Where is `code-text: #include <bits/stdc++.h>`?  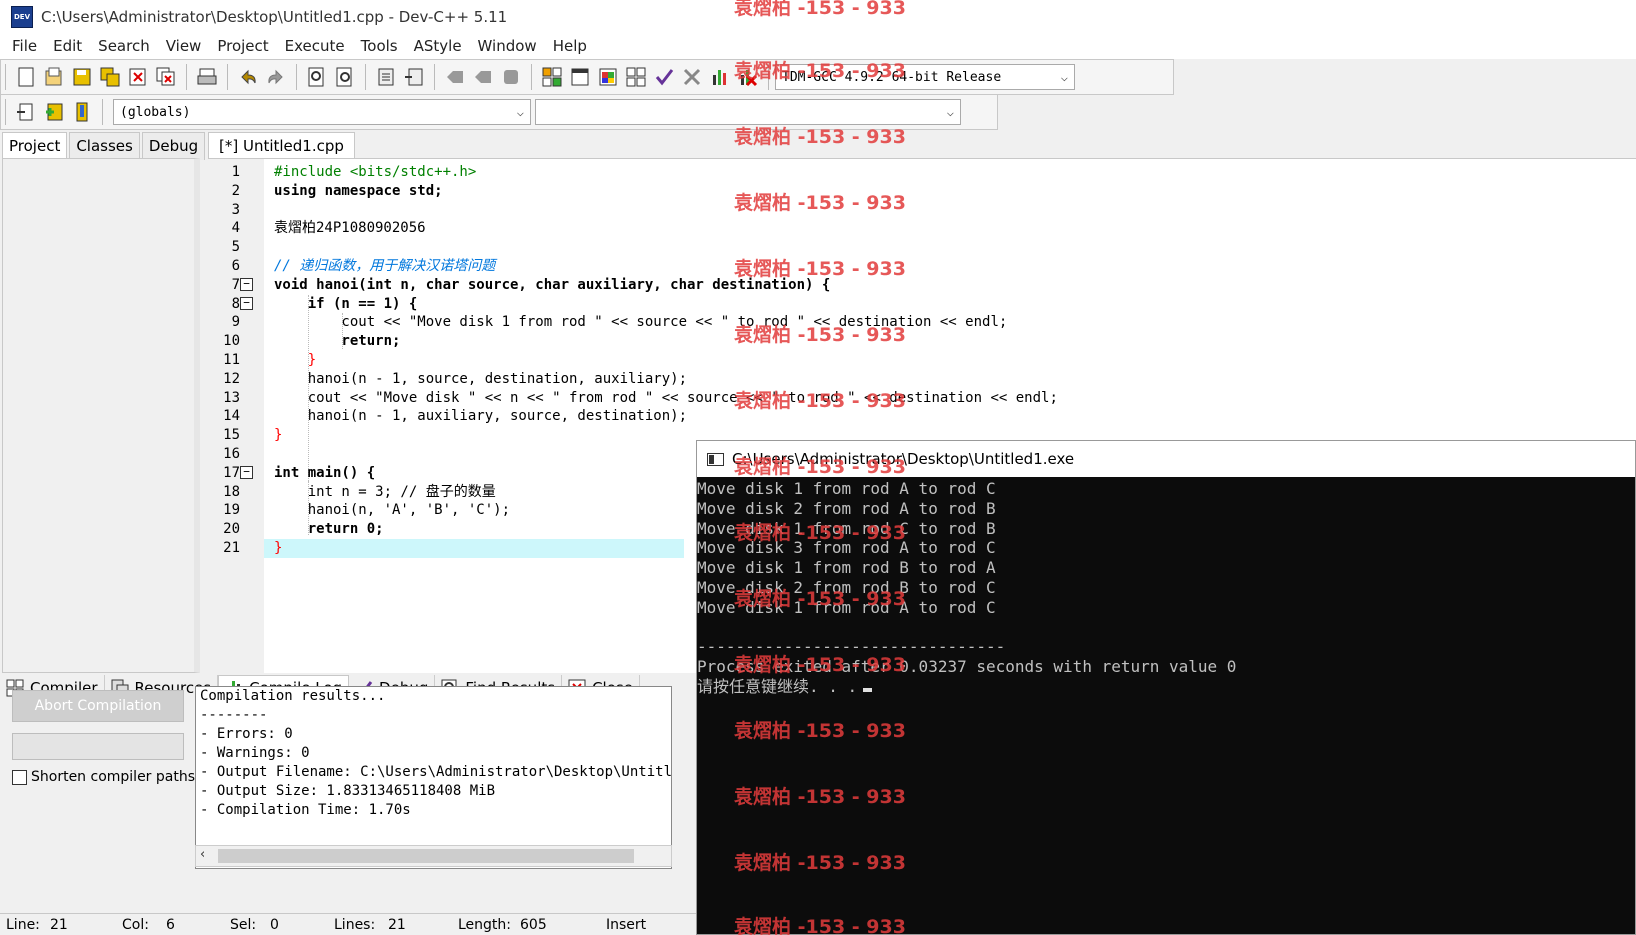
code-text: #include <bits/stdc++.h> is located at coordinates (375, 172).